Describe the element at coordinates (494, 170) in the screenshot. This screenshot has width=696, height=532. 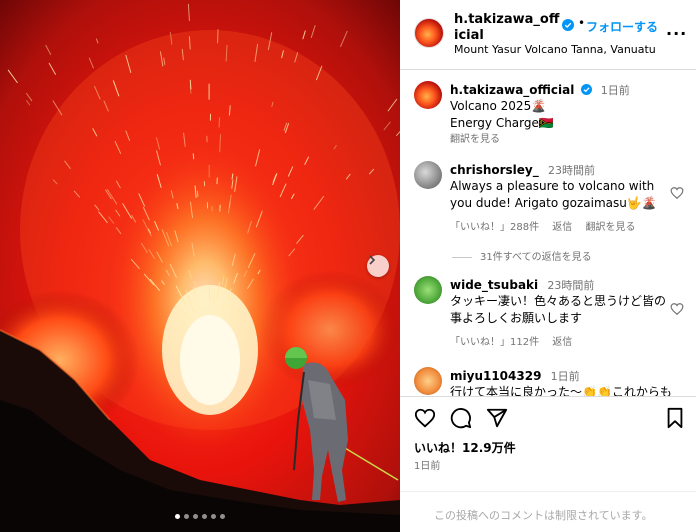
I see `comment-username: chrishorsley_` at that location.